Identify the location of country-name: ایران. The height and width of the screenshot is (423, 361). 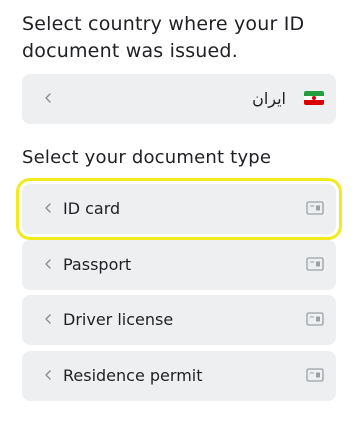
(269, 98).